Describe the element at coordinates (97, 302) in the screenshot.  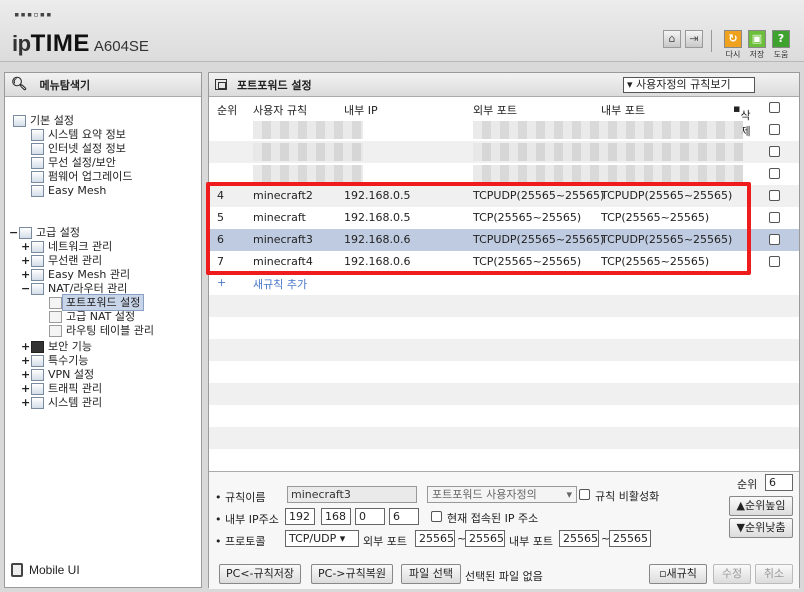
I see `menu-portforward: 포트포워드 설정` at that location.